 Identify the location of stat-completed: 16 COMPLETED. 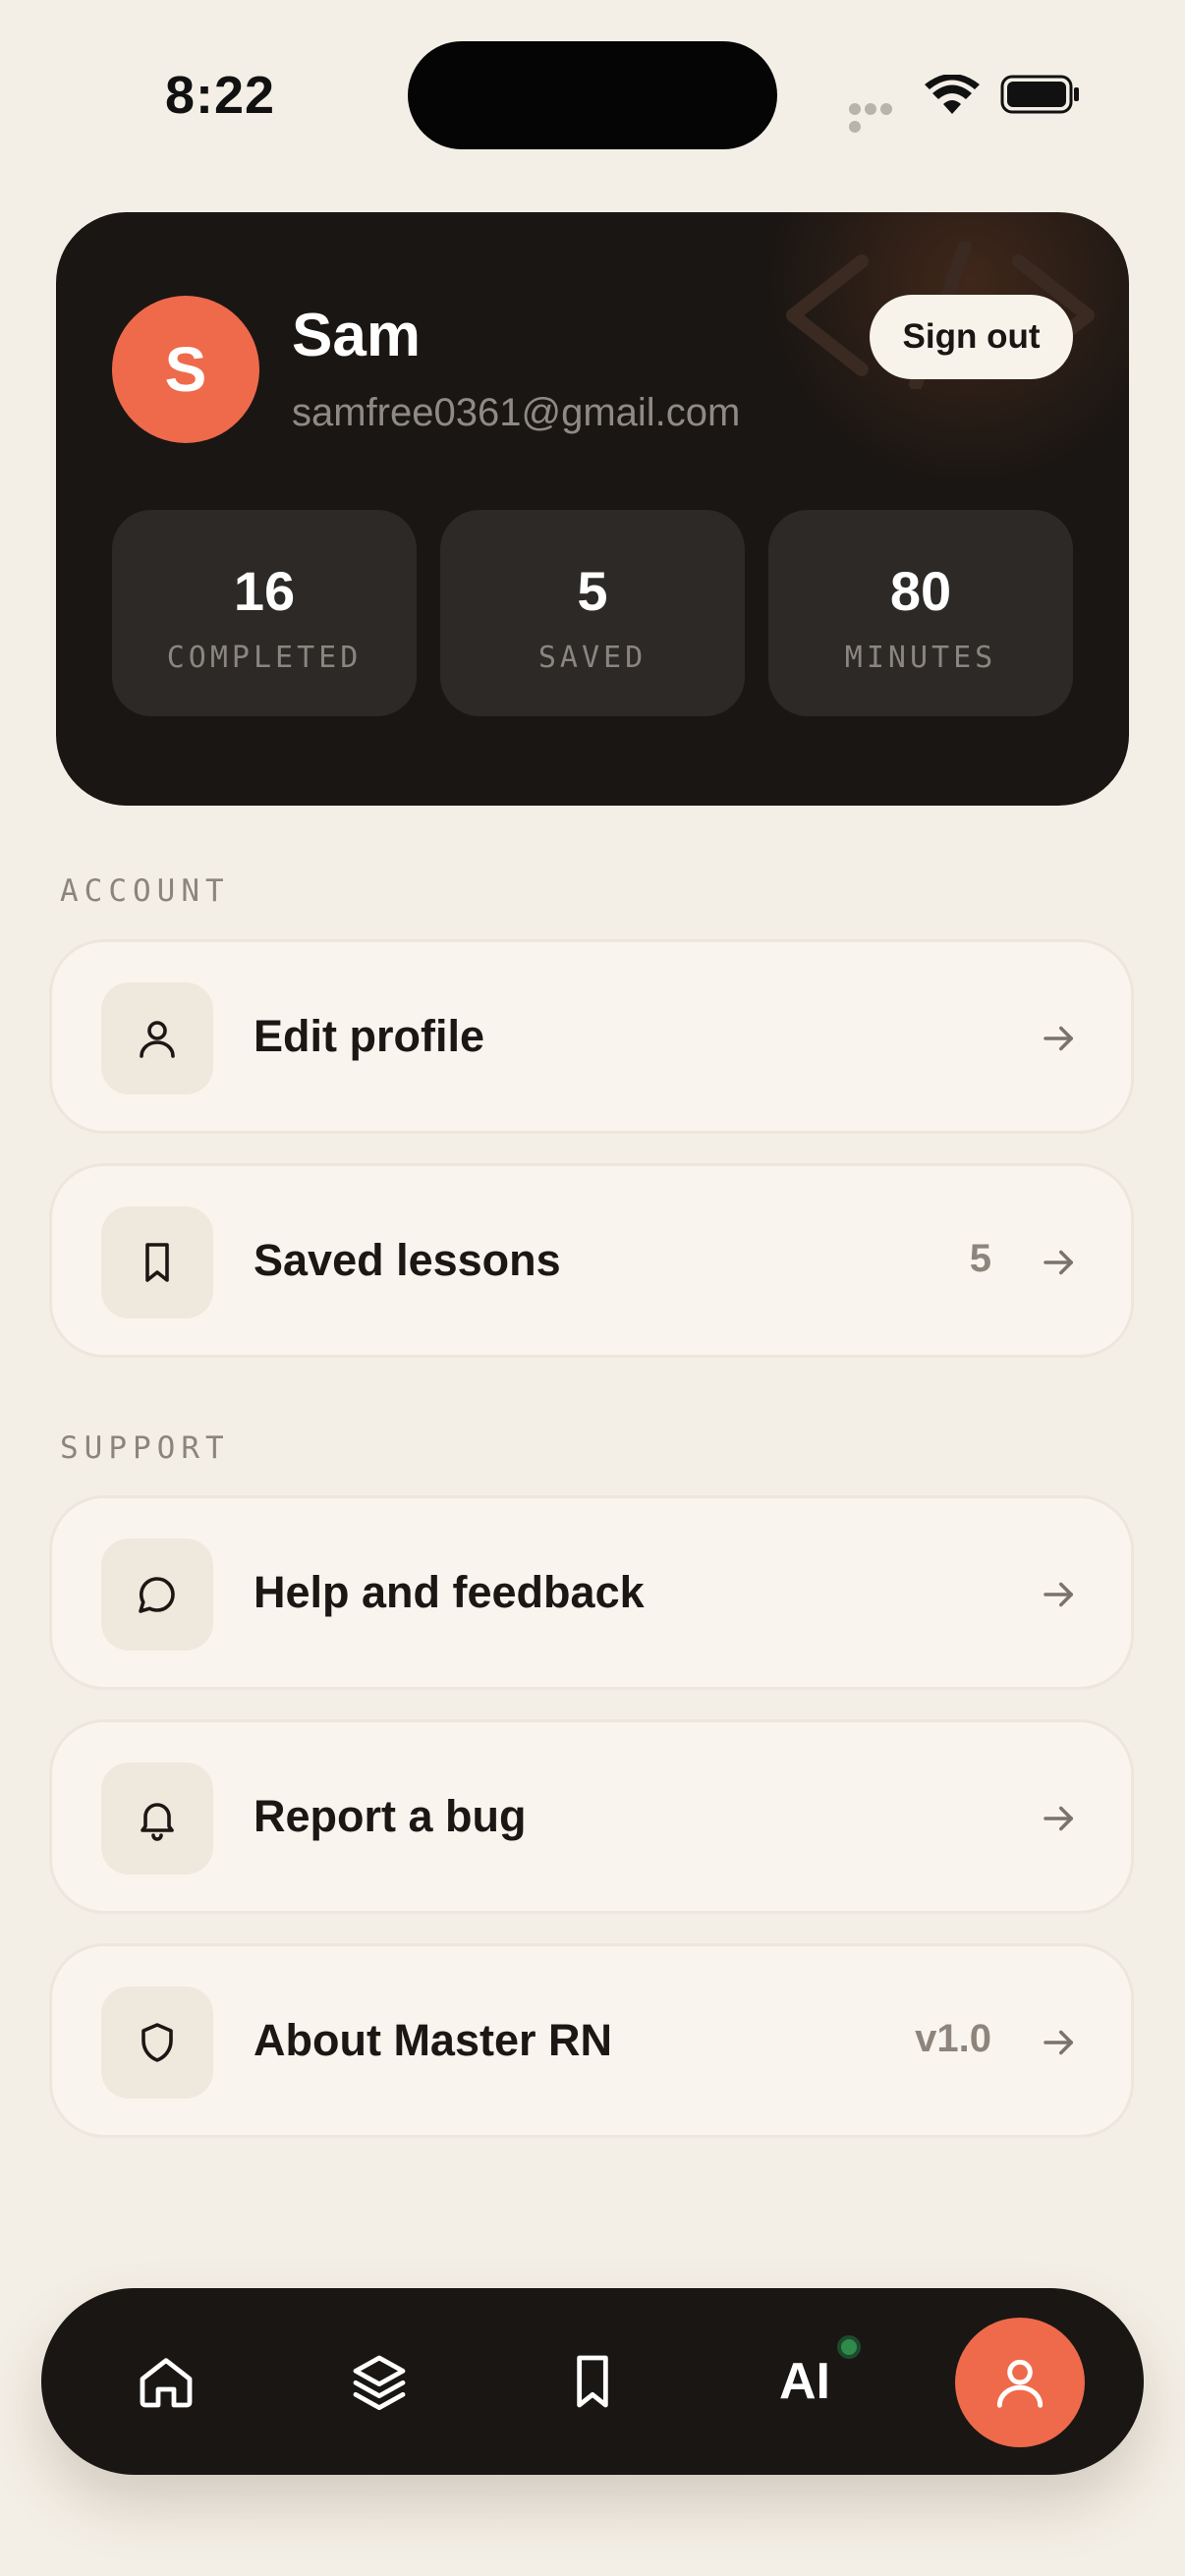
(264, 613).